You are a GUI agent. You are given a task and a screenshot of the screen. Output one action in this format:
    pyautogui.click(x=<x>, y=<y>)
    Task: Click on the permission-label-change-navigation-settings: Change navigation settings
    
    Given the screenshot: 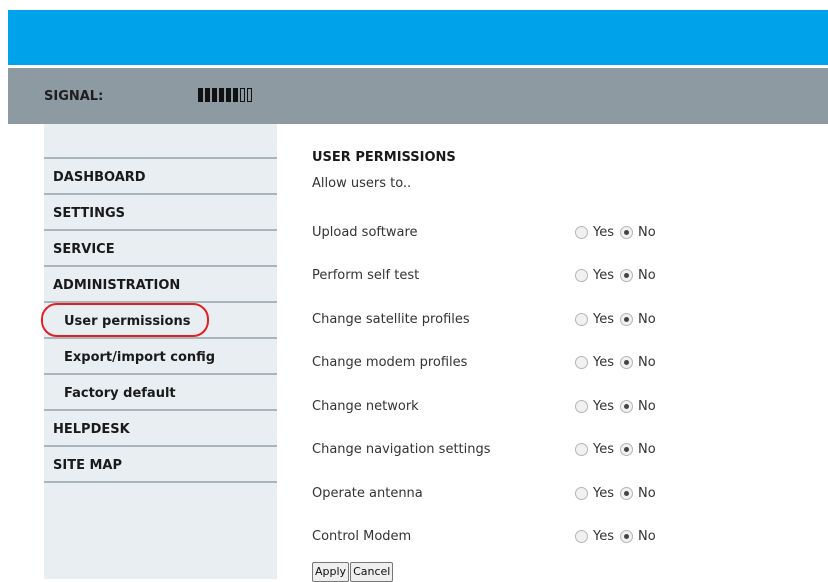 What is the action you would take?
    pyautogui.click(x=401, y=449)
    